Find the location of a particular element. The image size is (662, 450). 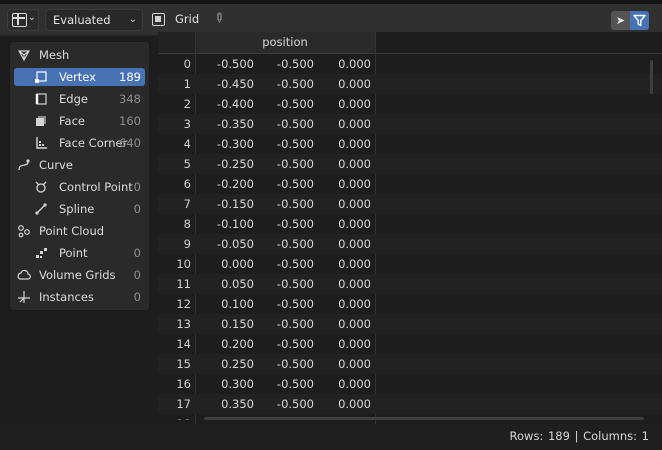

sidebar-item-vertex: Vertex 189 is located at coordinates (79, 77).